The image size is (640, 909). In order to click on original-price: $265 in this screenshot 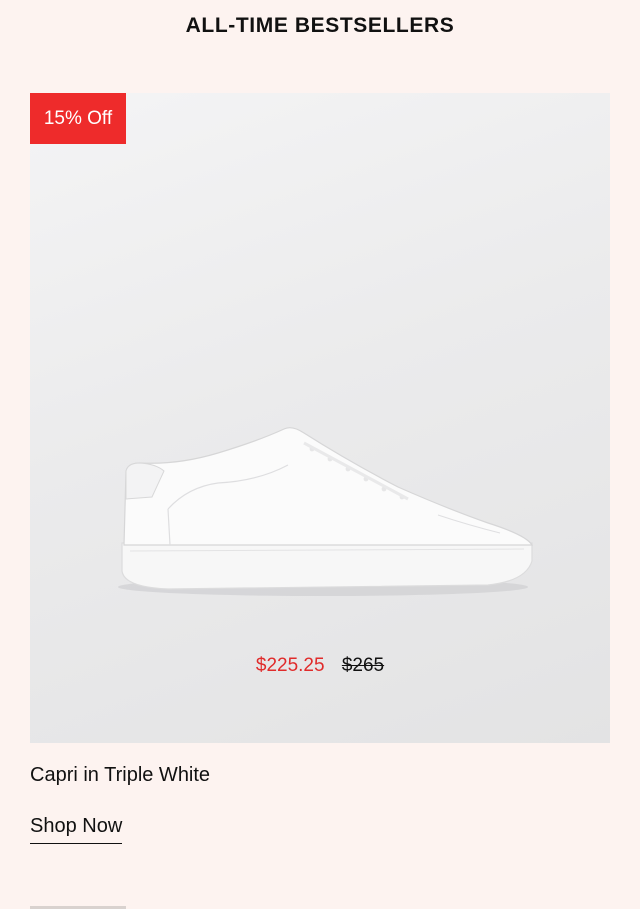, I will do `click(363, 665)`.